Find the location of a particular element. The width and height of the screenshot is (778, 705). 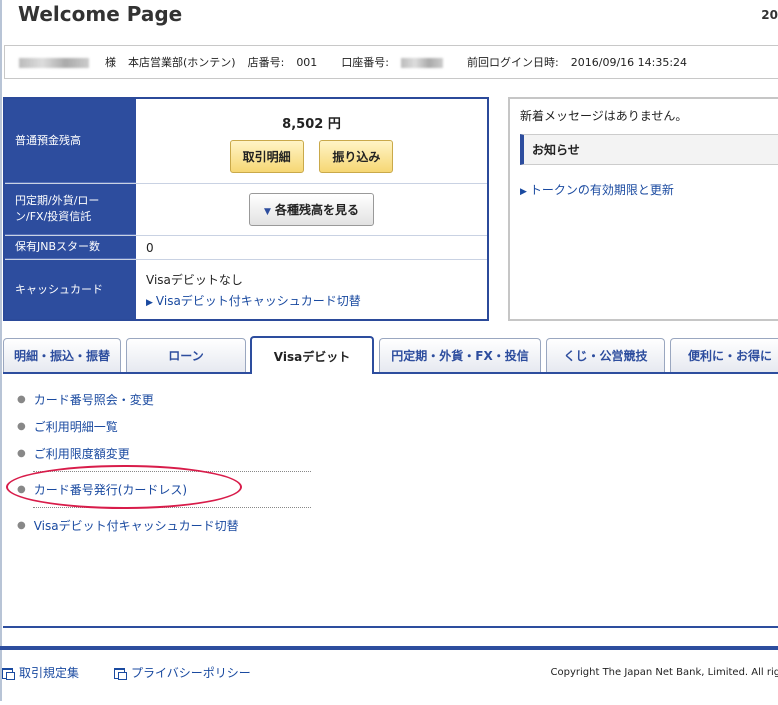

token-expiry-link: ▶ トークンの有効期限と更新 is located at coordinates (597, 190).